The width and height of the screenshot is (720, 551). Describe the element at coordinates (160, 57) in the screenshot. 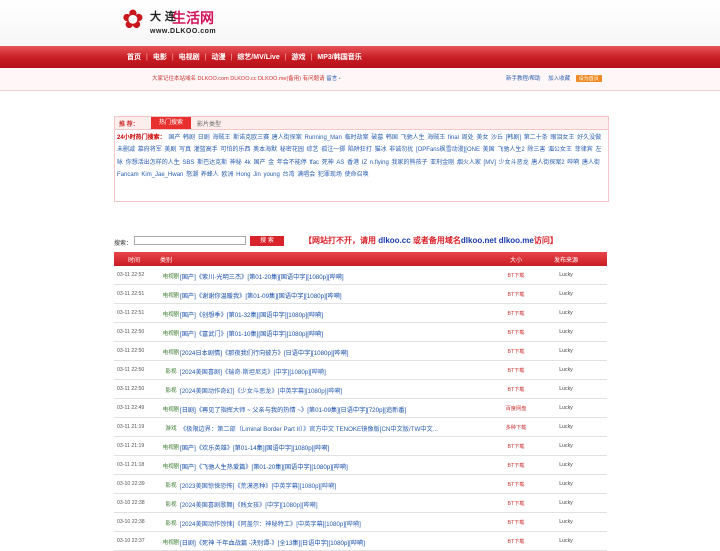

I see `nav-movies: 电影` at that location.